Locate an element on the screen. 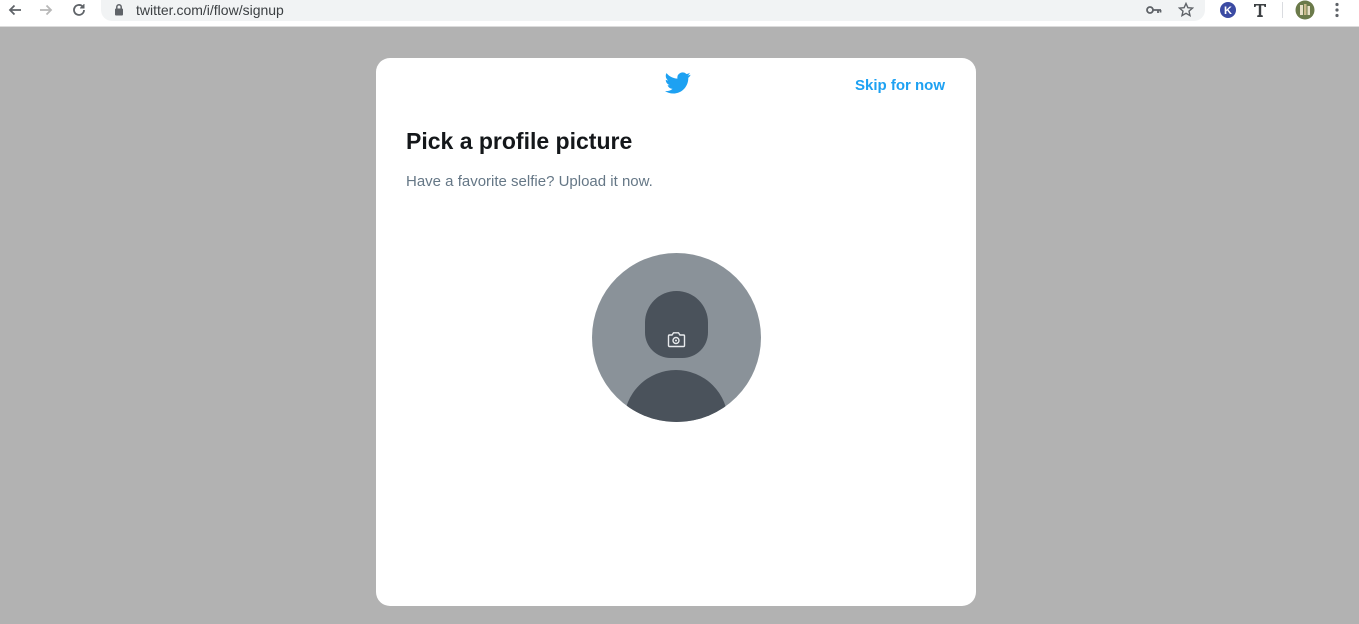 The height and width of the screenshot is (624, 1359). address-bar: twitter.com/i/flow/signup is located at coordinates (653, 10).